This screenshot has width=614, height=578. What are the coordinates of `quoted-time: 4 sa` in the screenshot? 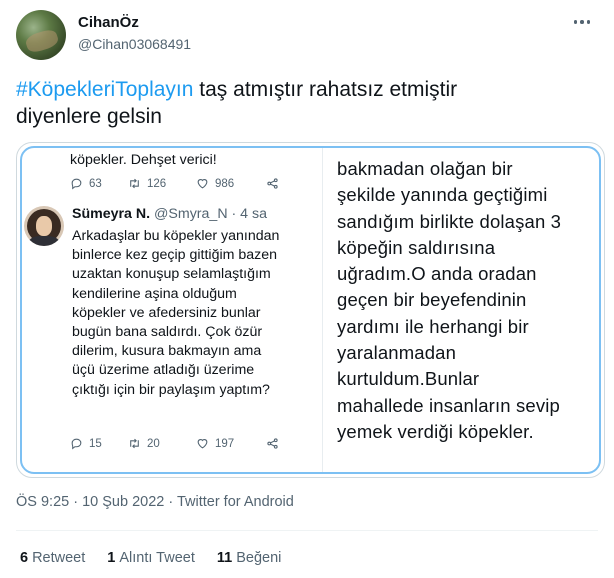 It's located at (253, 214).